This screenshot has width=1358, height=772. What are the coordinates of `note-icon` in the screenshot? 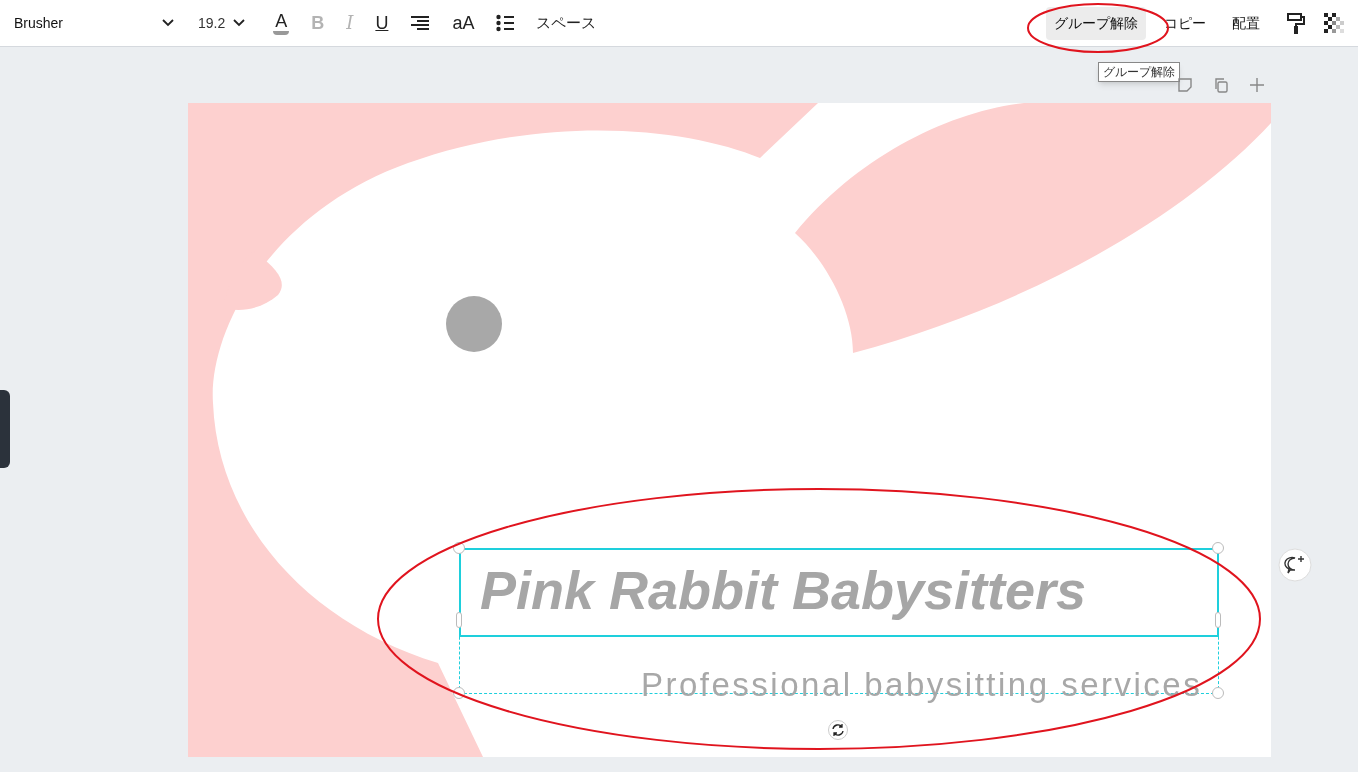 It's located at (1185, 85).